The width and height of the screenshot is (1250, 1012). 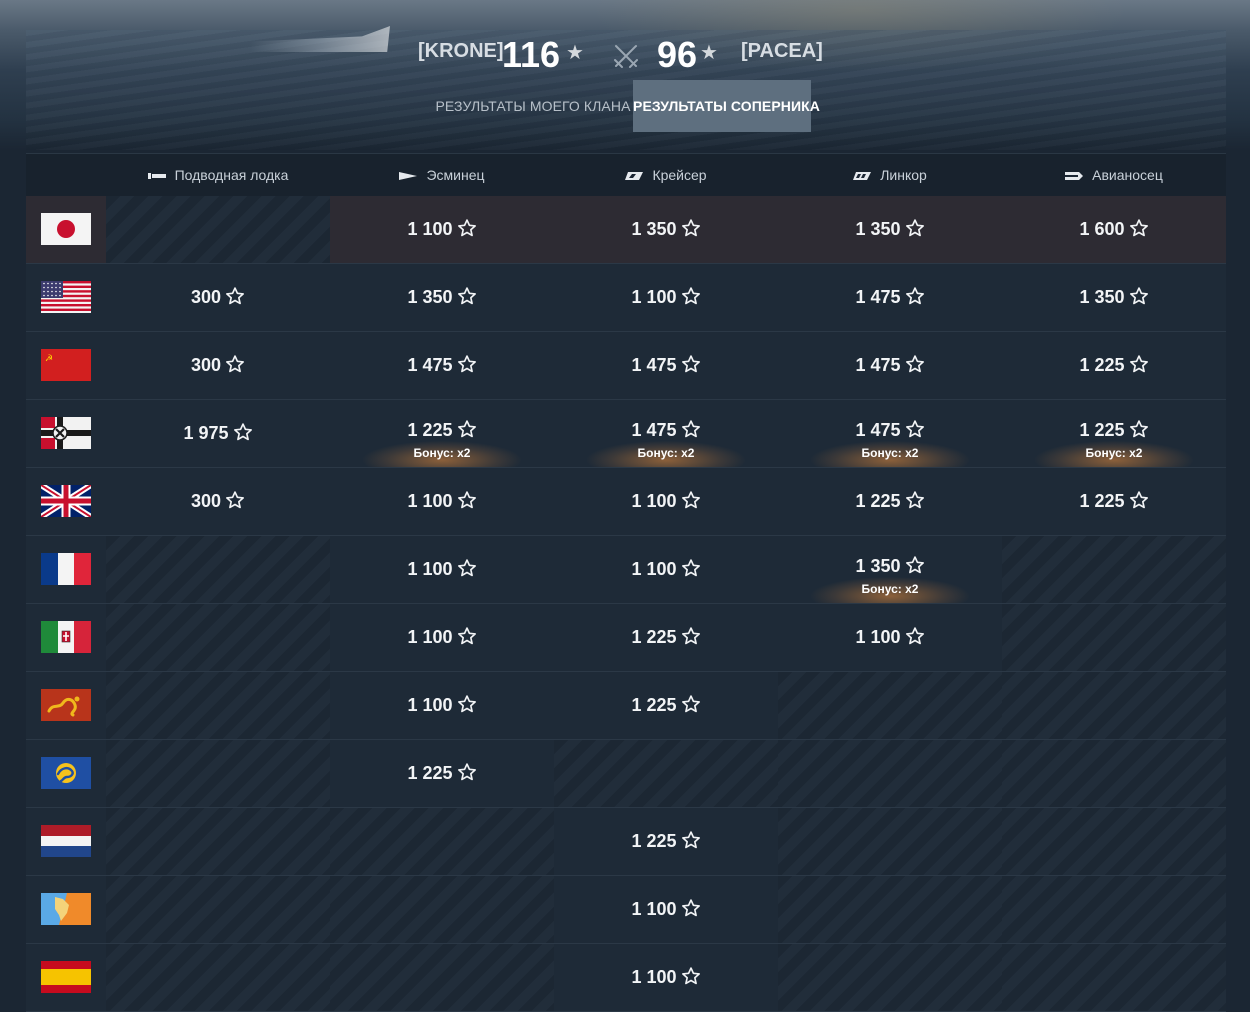 I want to click on pan-asia-flag-icon, so click(x=66, y=705).